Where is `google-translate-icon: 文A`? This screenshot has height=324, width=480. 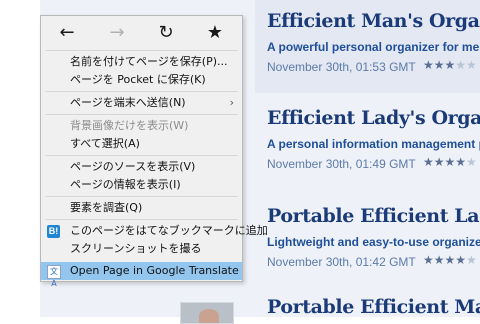
google-translate-icon: 文A is located at coordinates (54, 276).